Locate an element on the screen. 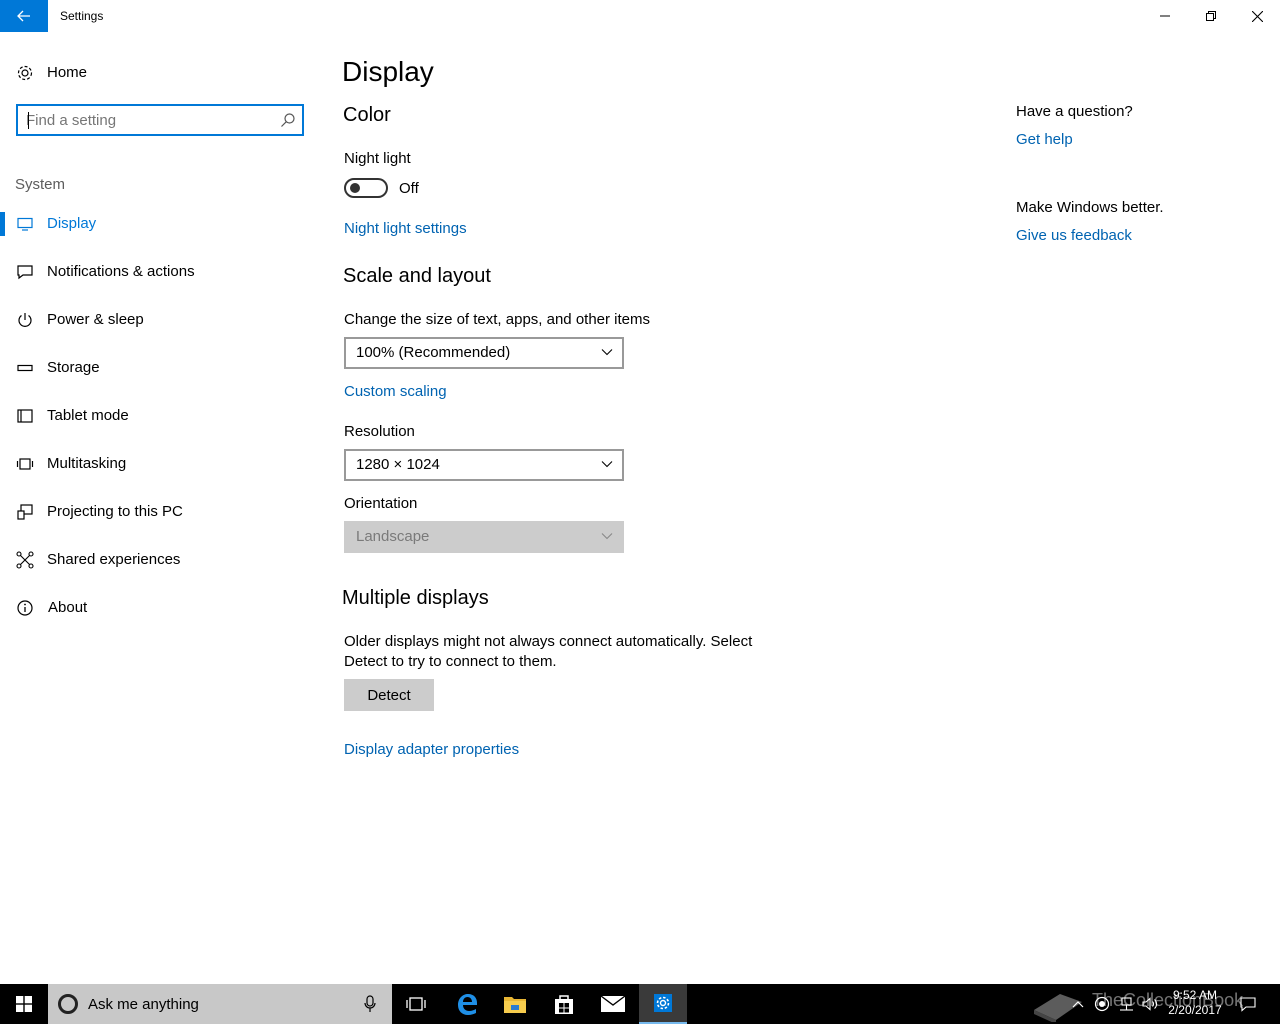  back-button is located at coordinates (24, 16).